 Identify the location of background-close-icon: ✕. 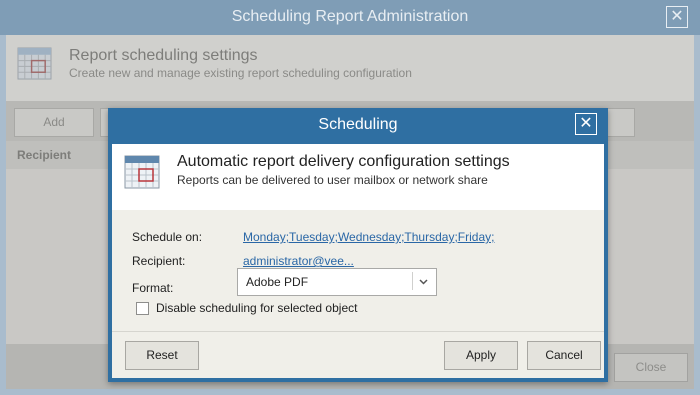
(677, 17).